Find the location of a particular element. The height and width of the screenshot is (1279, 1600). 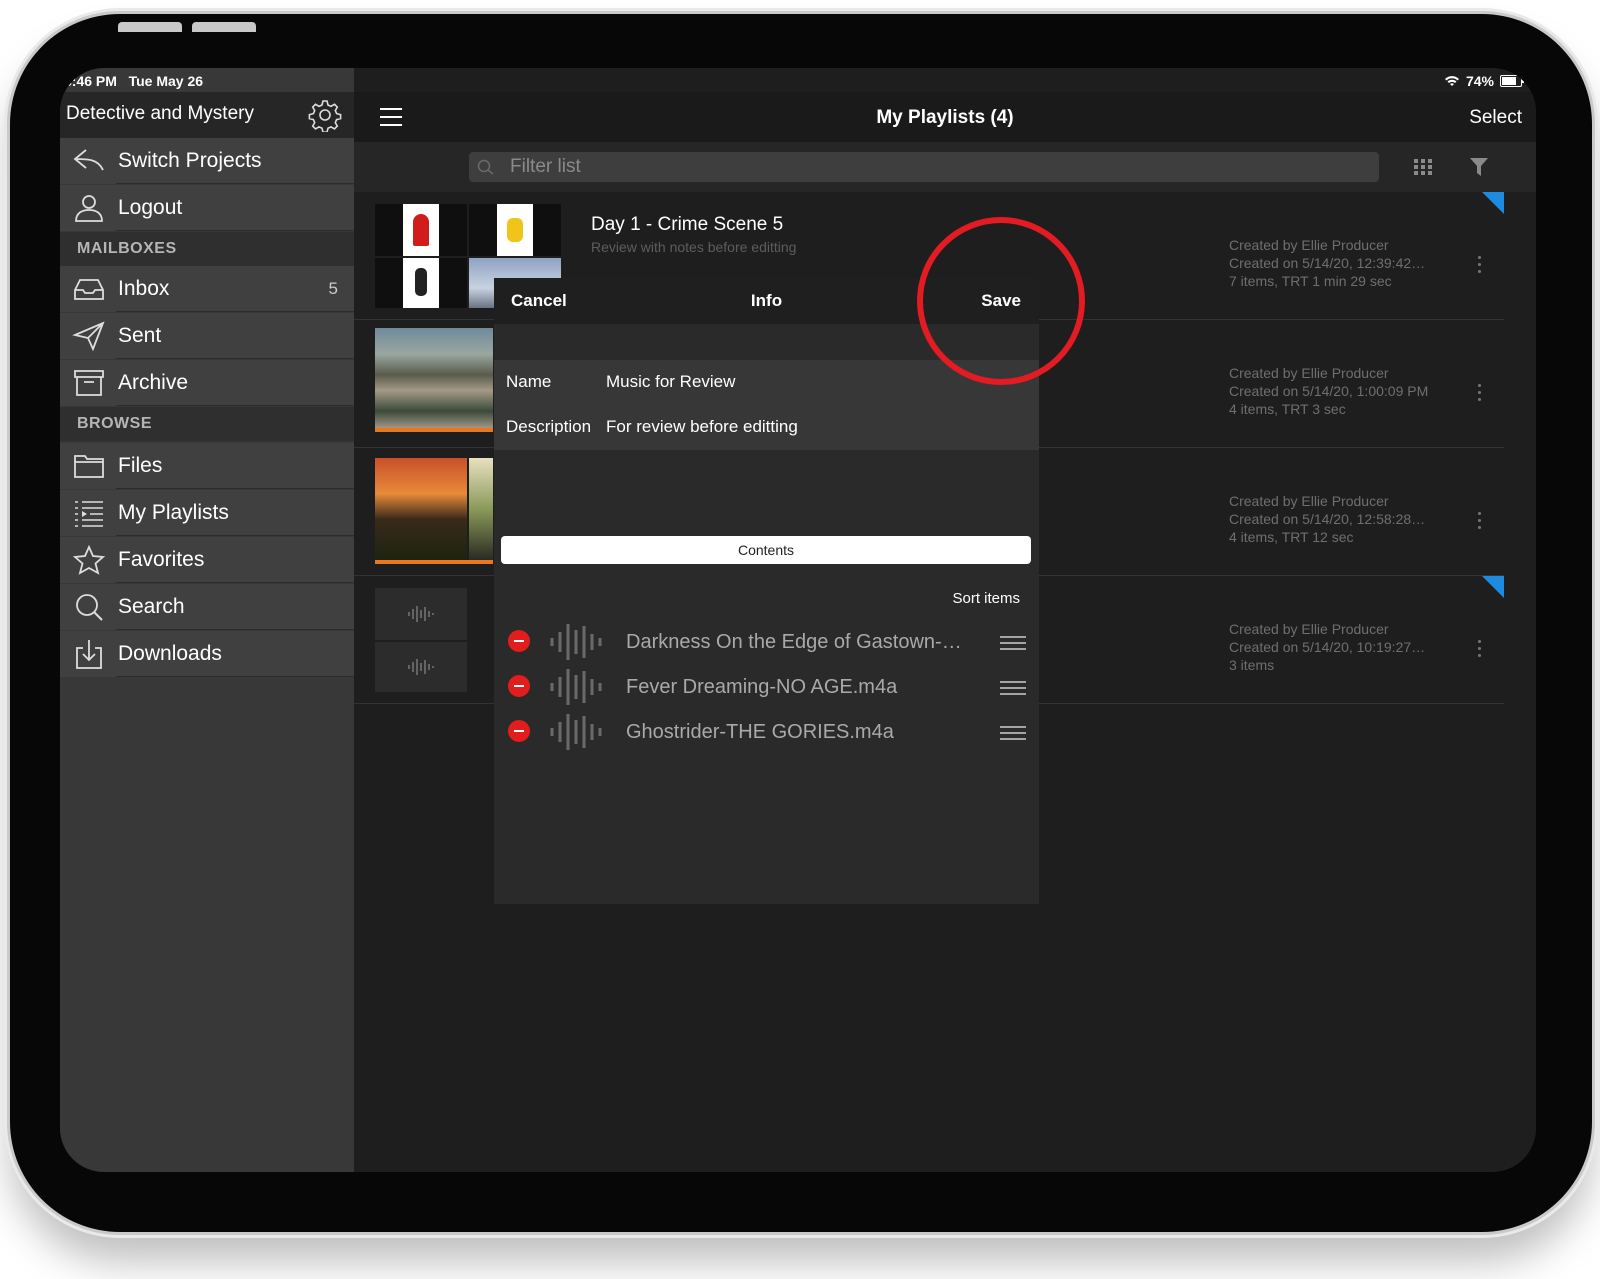

sidebar-item-downloads: Downloads is located at coordinates (207, 654).